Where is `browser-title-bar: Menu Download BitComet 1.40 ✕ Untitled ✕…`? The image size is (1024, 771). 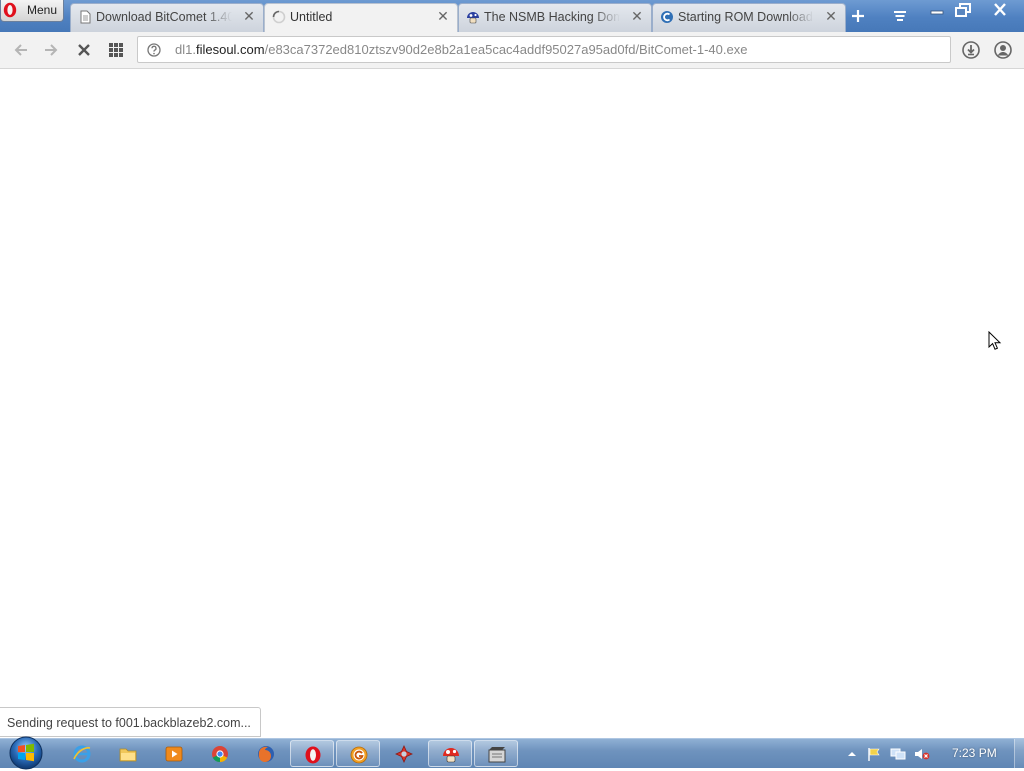 browser-title-bar: Menu Download BitComet 1.40 ✕ Untitled ✕… is located at coordinates (512, 16).